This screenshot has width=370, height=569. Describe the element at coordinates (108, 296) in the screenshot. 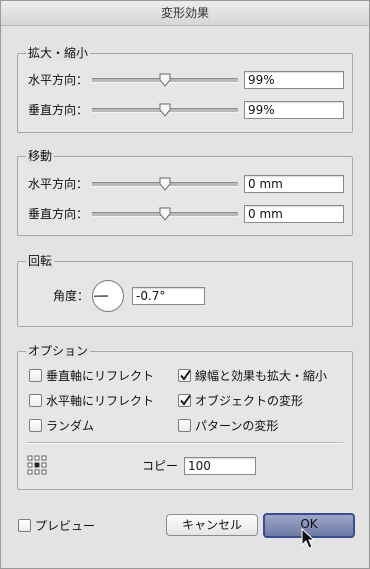

I see `angle-dial` at that location.